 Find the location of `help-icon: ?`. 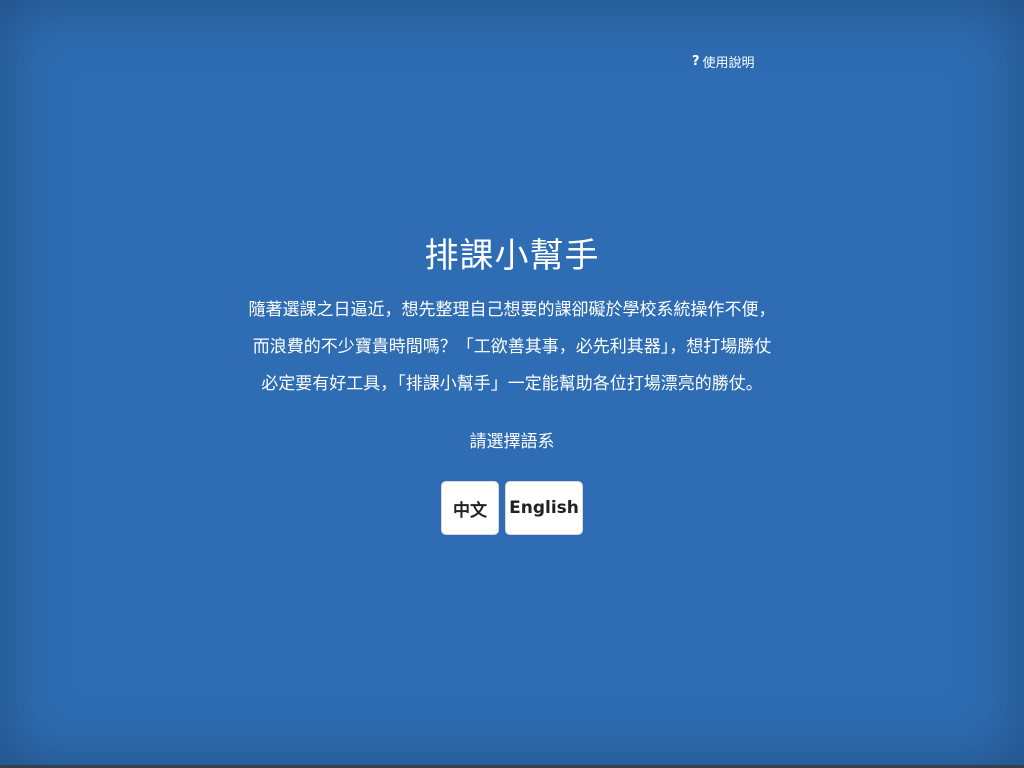

help-icon: ? is located at coordinates (696, 61).